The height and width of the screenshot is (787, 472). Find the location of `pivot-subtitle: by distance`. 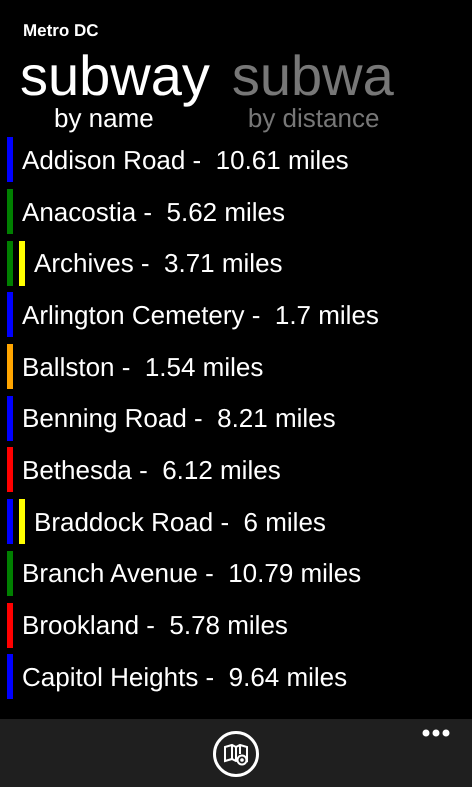

pivot-subtitle: by distance is located at coordinates (314, 118).